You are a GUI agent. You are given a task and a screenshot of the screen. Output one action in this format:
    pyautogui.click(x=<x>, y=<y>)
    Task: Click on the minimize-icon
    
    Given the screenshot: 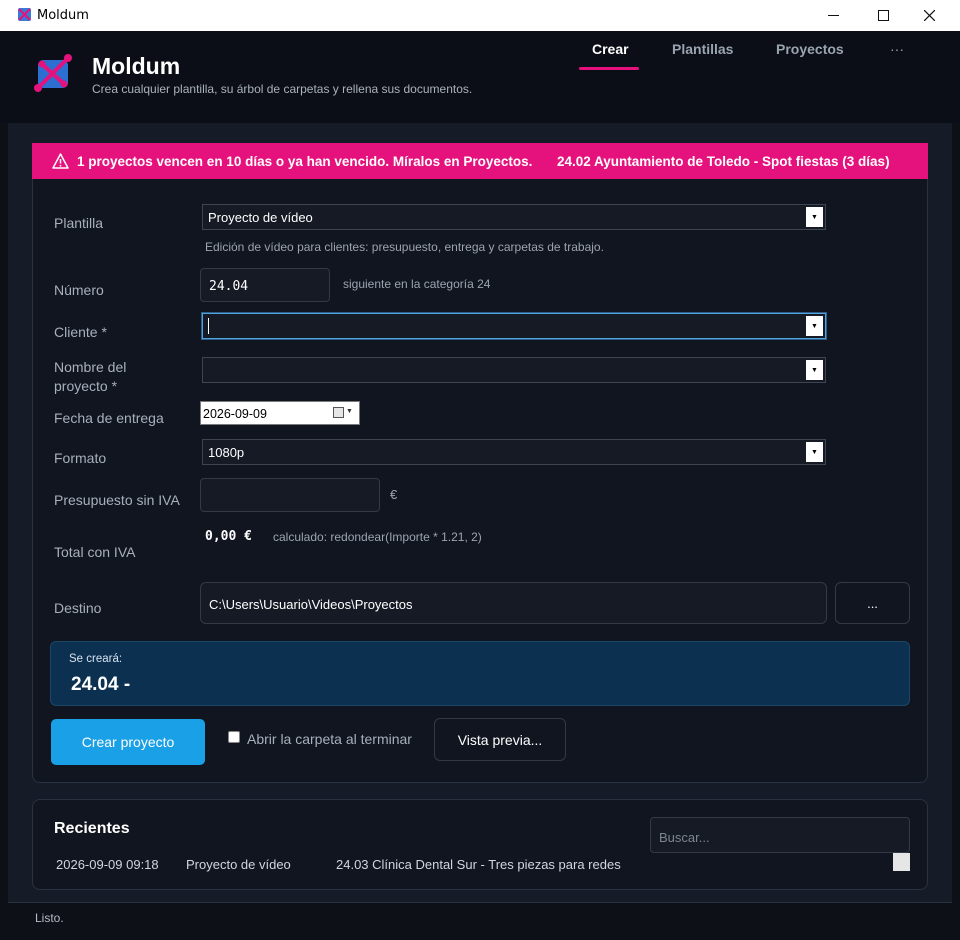 What is the action you would take?
    pyautogui.click(x=833, y=15)
    